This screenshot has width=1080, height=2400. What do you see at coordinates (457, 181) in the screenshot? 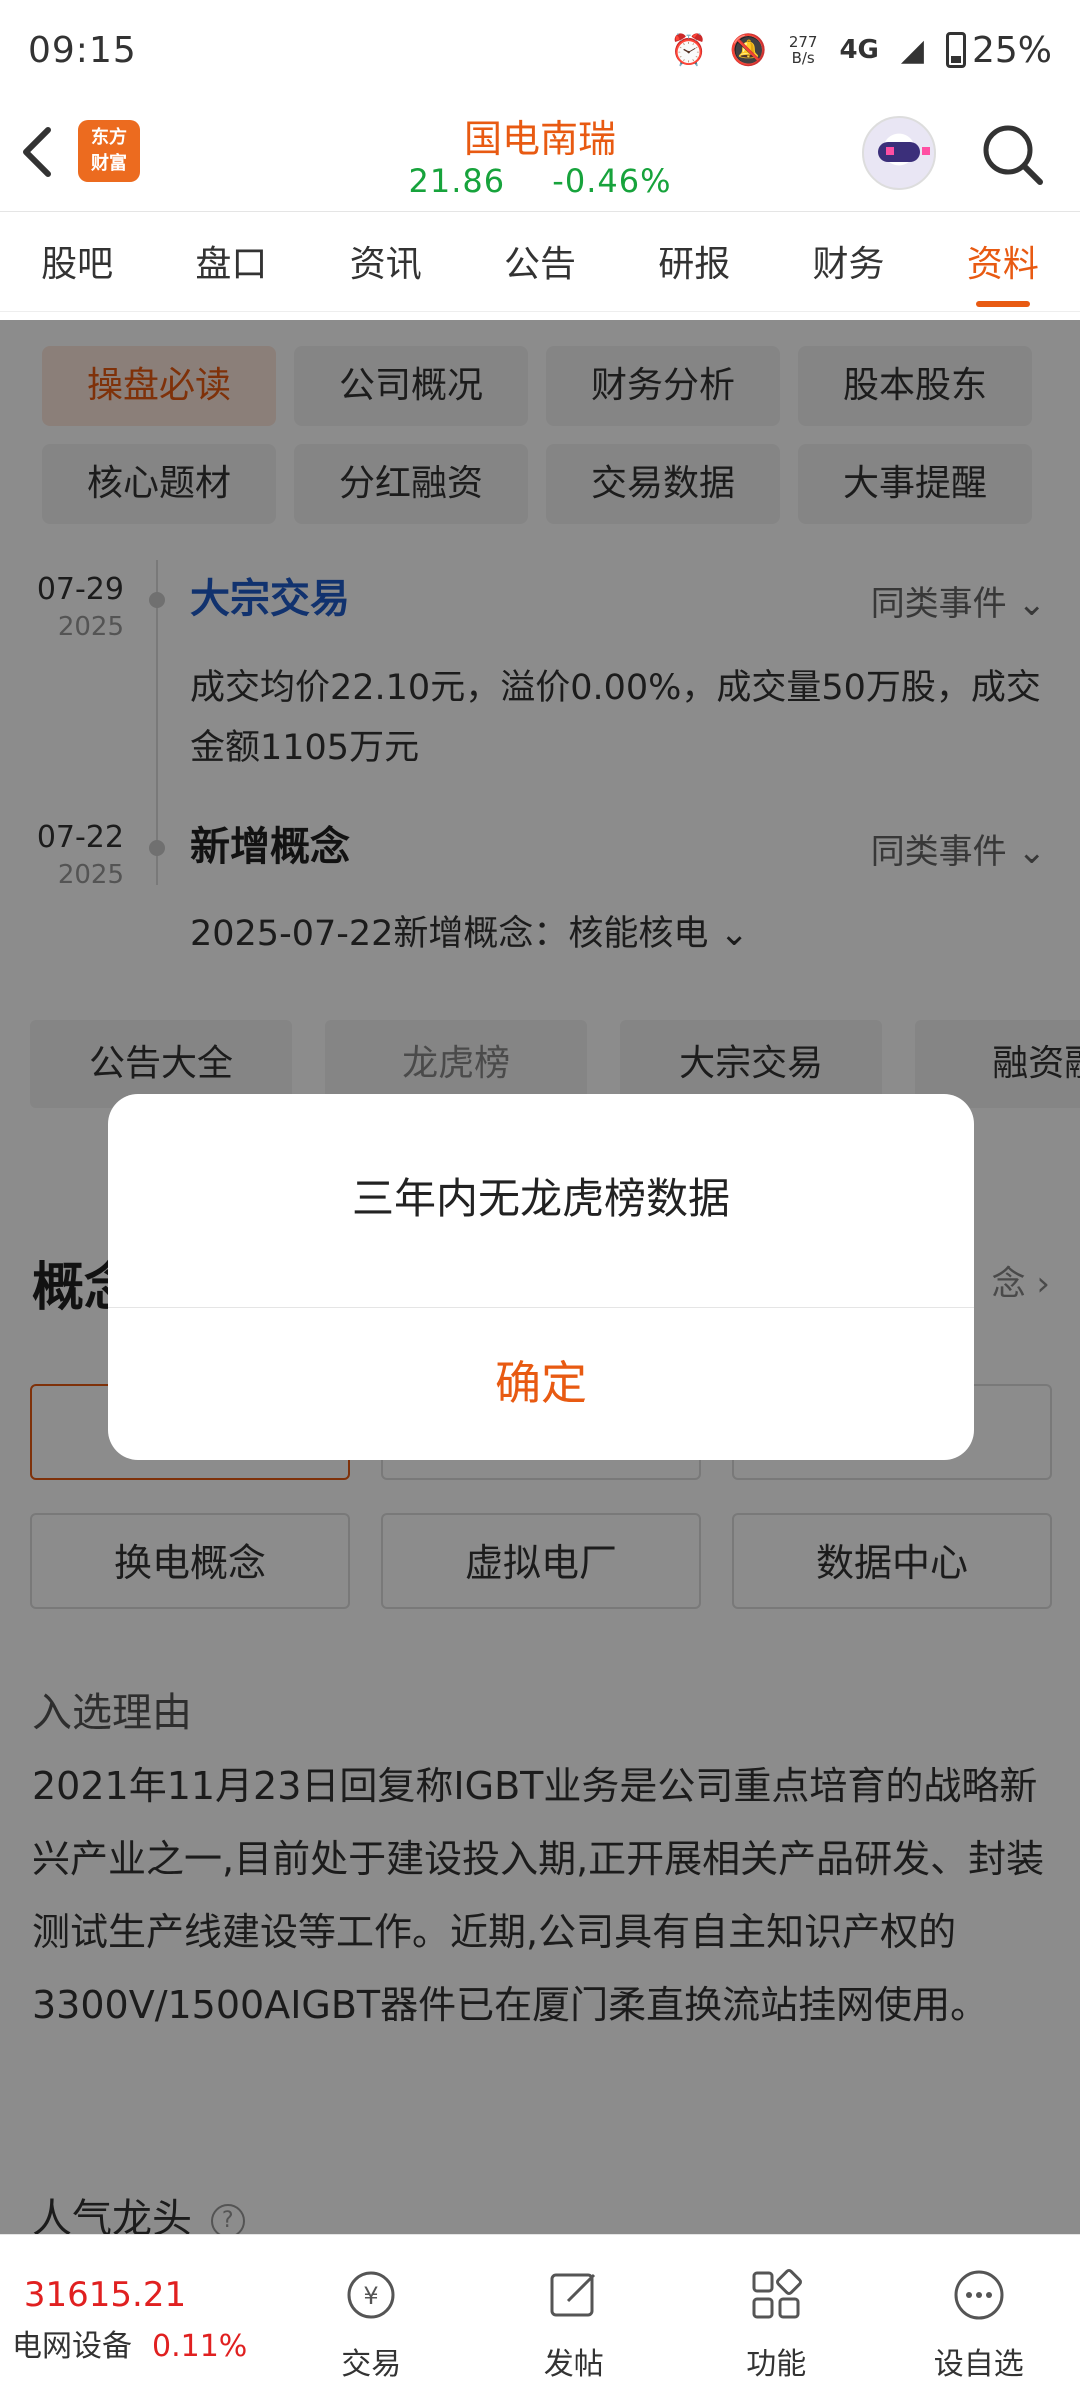
I see `stock-price: 21.86` at bounding box center [457, 181].